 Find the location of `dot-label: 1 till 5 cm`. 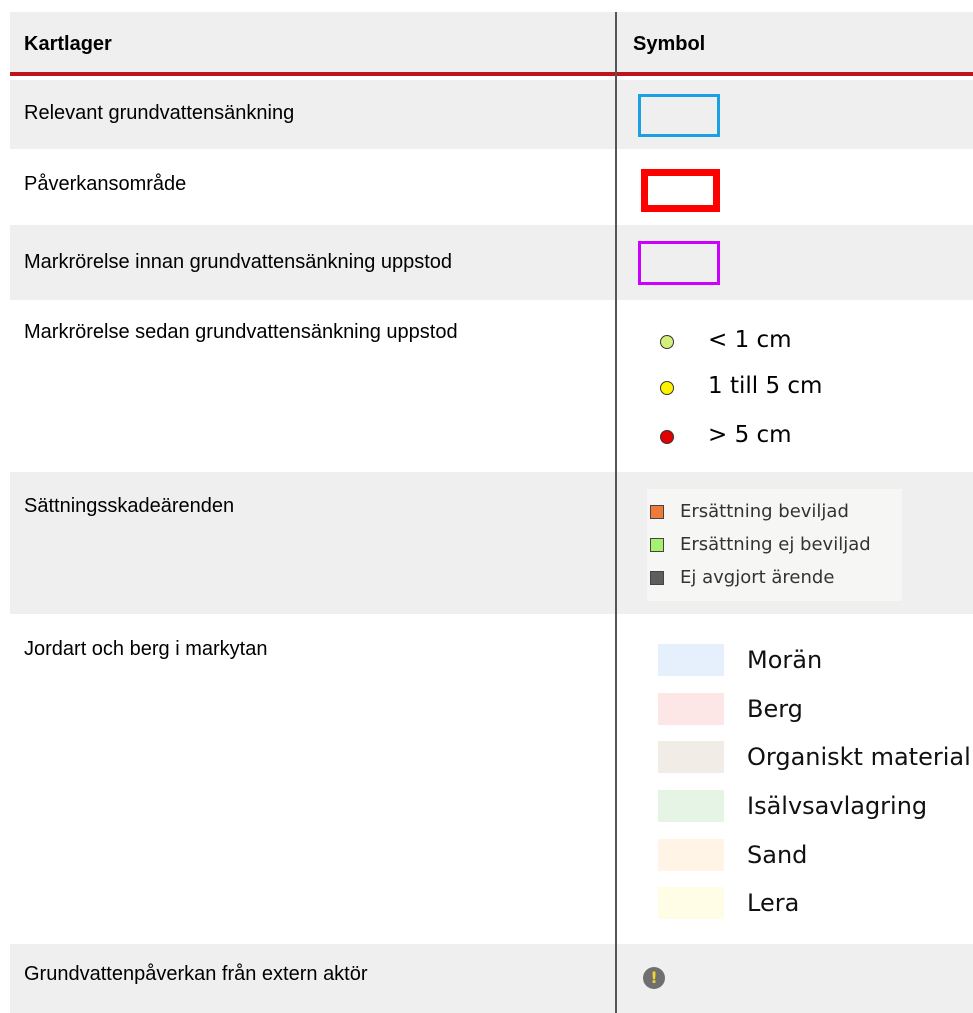

dot-label: 1 till 5 cm is located at coordinates (765, 386).